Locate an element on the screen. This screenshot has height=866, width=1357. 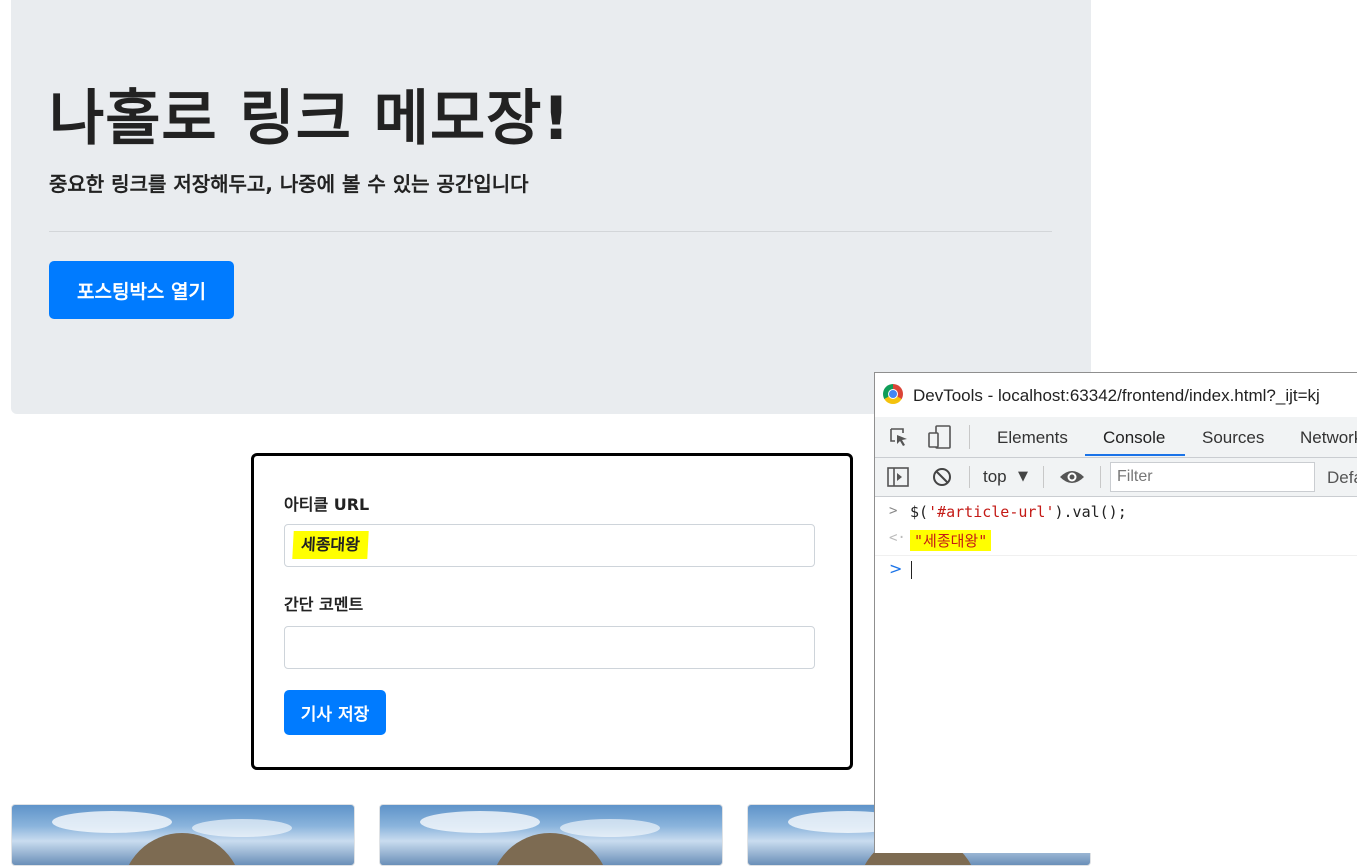
live-expression-eye-icon is located at coordinates (1072, 477).